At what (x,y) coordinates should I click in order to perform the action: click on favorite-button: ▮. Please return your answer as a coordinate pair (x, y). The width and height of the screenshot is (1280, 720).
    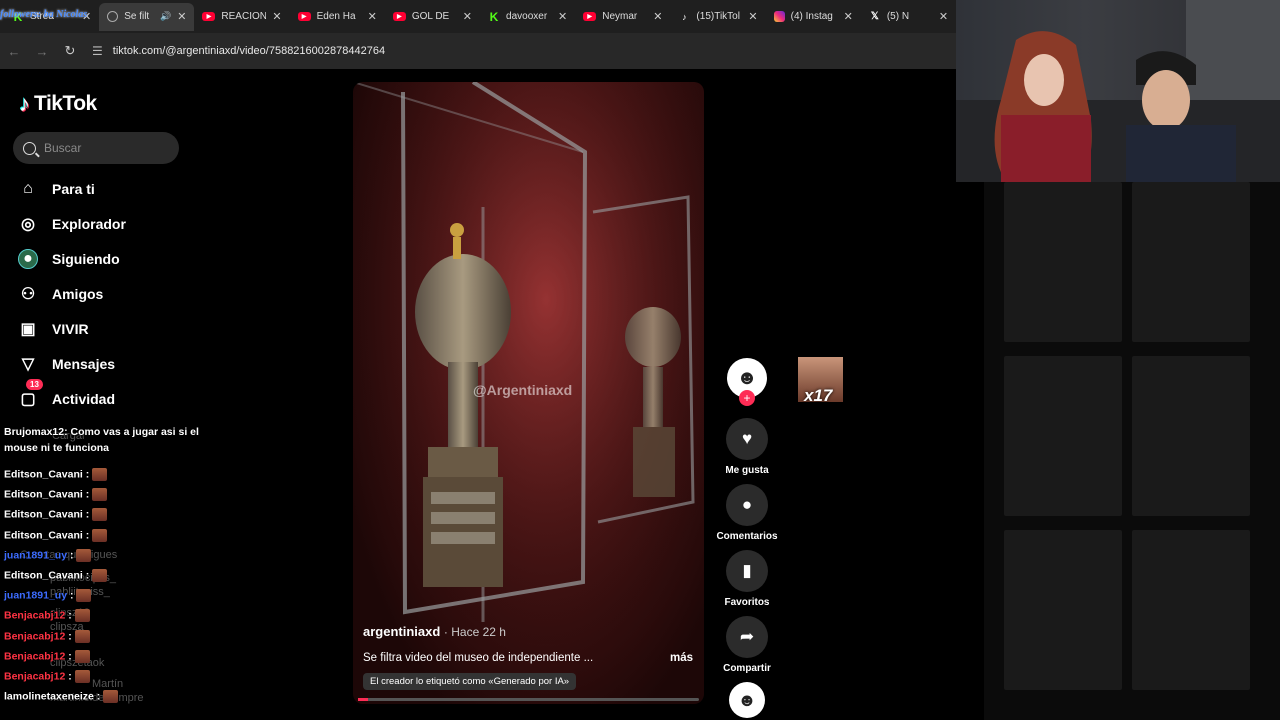
    Looking at the image, I should click on (747, 571).